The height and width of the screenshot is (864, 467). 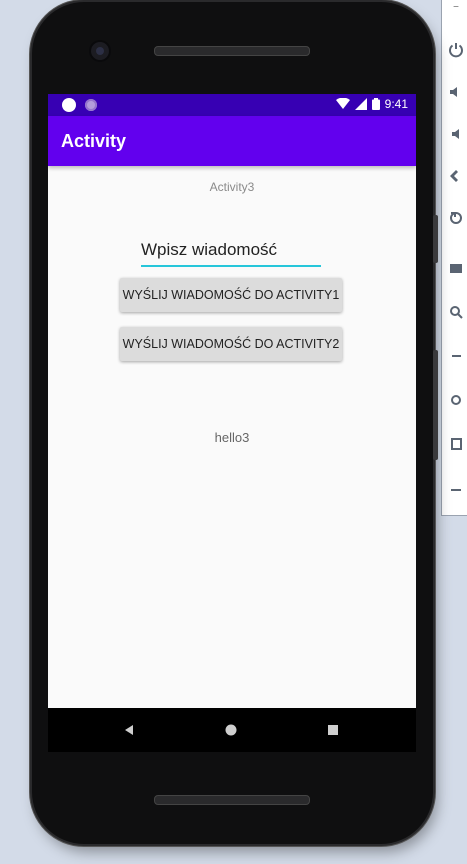 What do you see at coordinates (232, 800) in the screenshot?
I see `bottom-speaker` at bounding box center [232, 800].